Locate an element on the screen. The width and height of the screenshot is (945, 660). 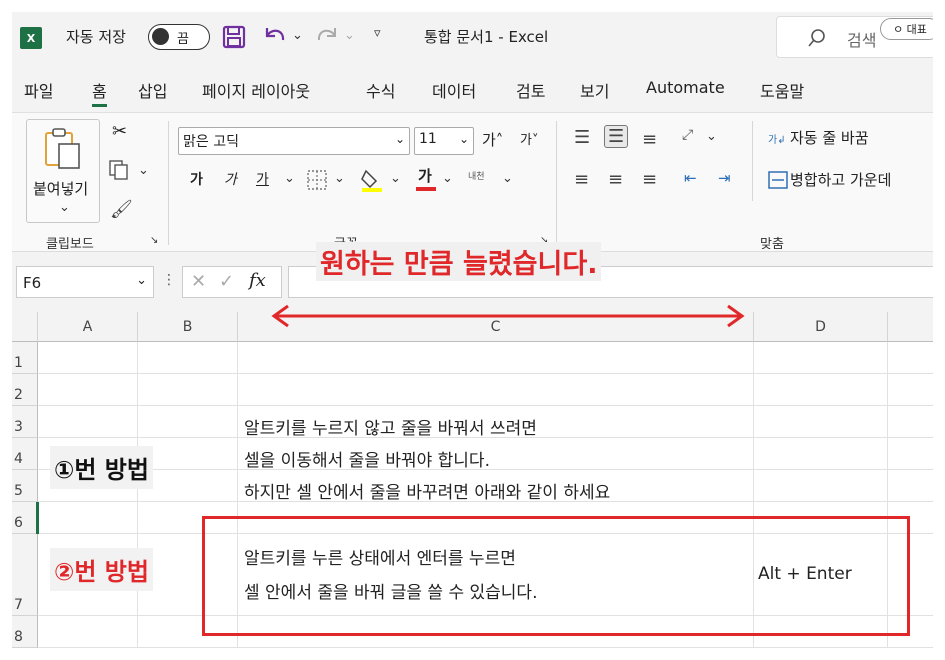
paste-button: 붙여넣기 ⌄ is located at coordinates (63, 171).